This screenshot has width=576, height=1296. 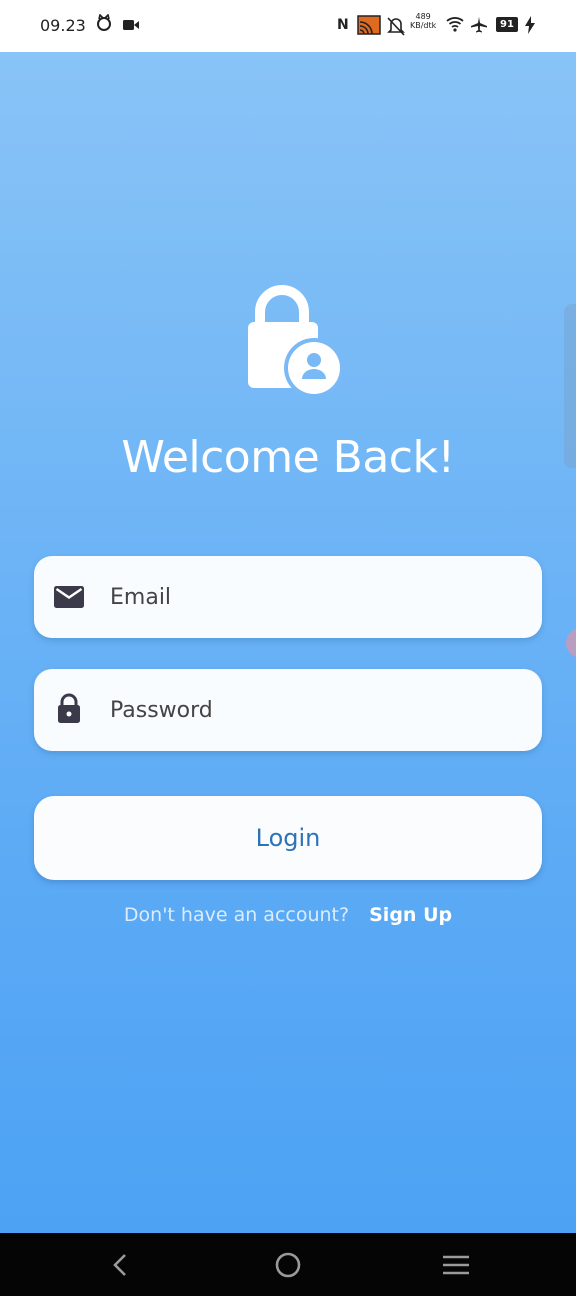 I want to click on email-field, so click(x=288, y=597).